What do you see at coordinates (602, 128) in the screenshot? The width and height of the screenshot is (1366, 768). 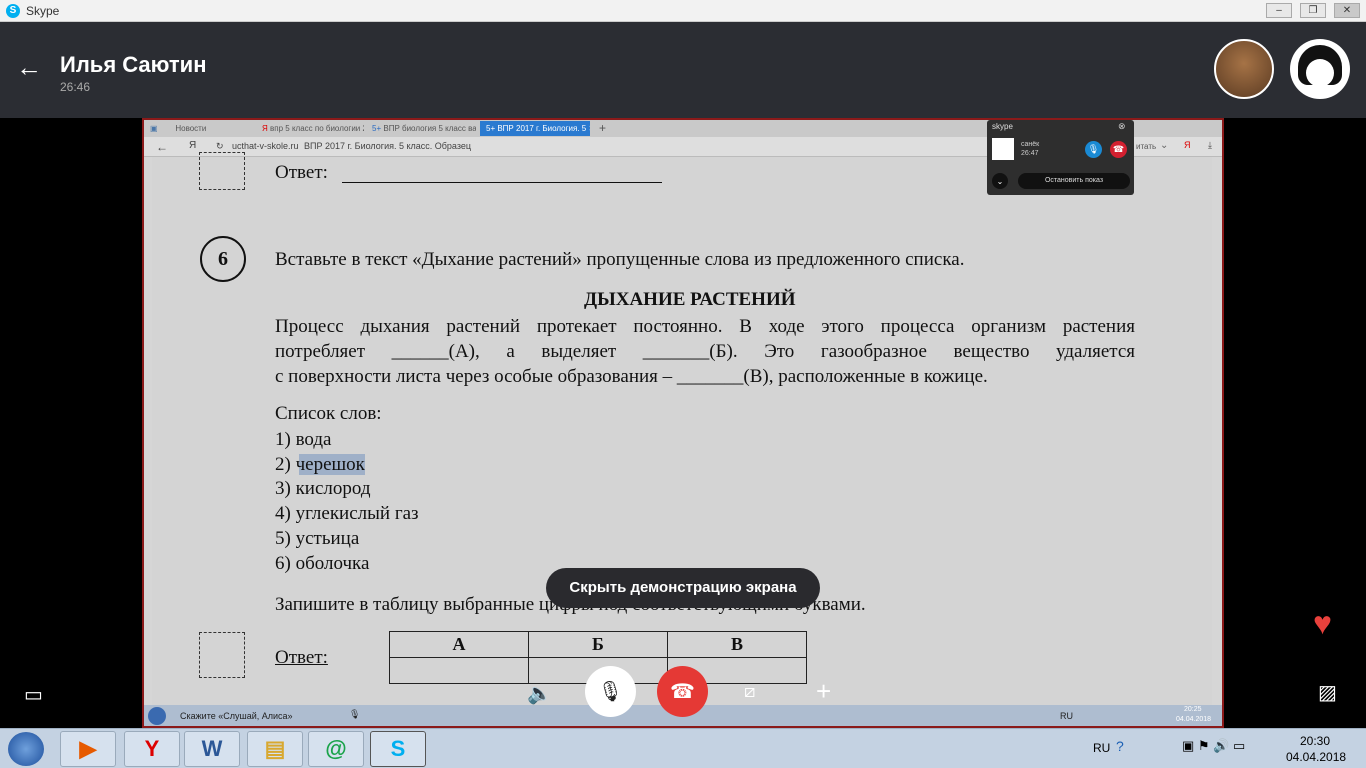 I see `new-tab-icon: +` at bounding box center [602, 128].